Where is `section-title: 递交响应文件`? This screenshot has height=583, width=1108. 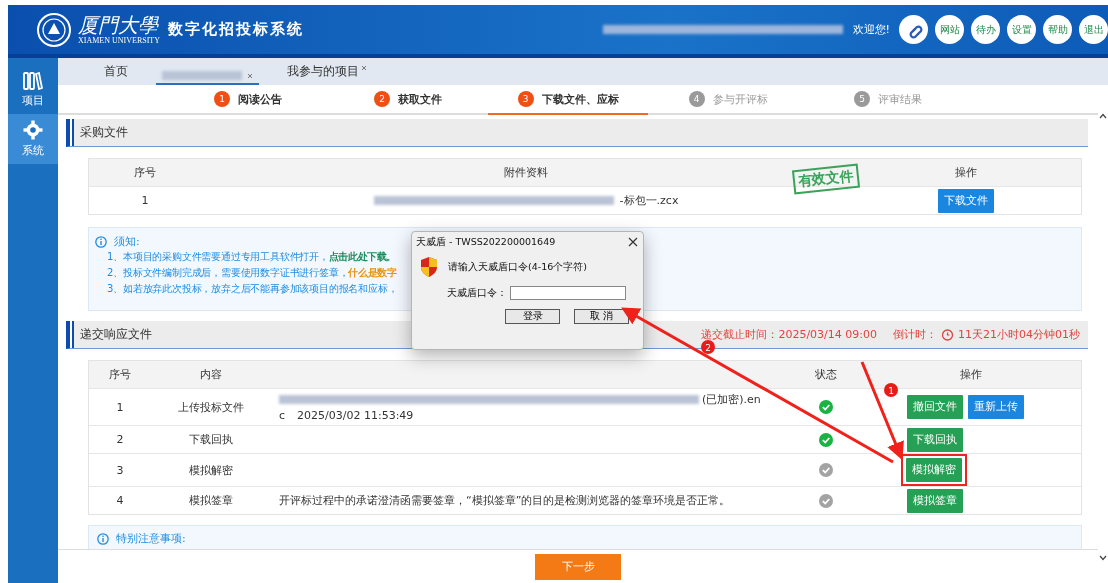
section-title: 递交响应文件 is located at coordinates (116, 334).